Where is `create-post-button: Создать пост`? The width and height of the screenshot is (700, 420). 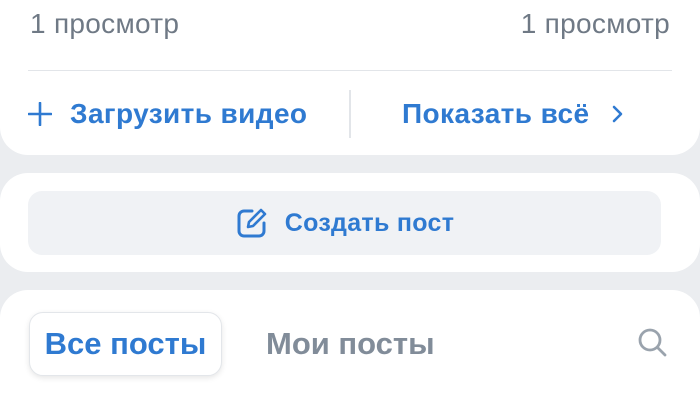
create-post-button: Создать пост is located at coordinates (344, 223).